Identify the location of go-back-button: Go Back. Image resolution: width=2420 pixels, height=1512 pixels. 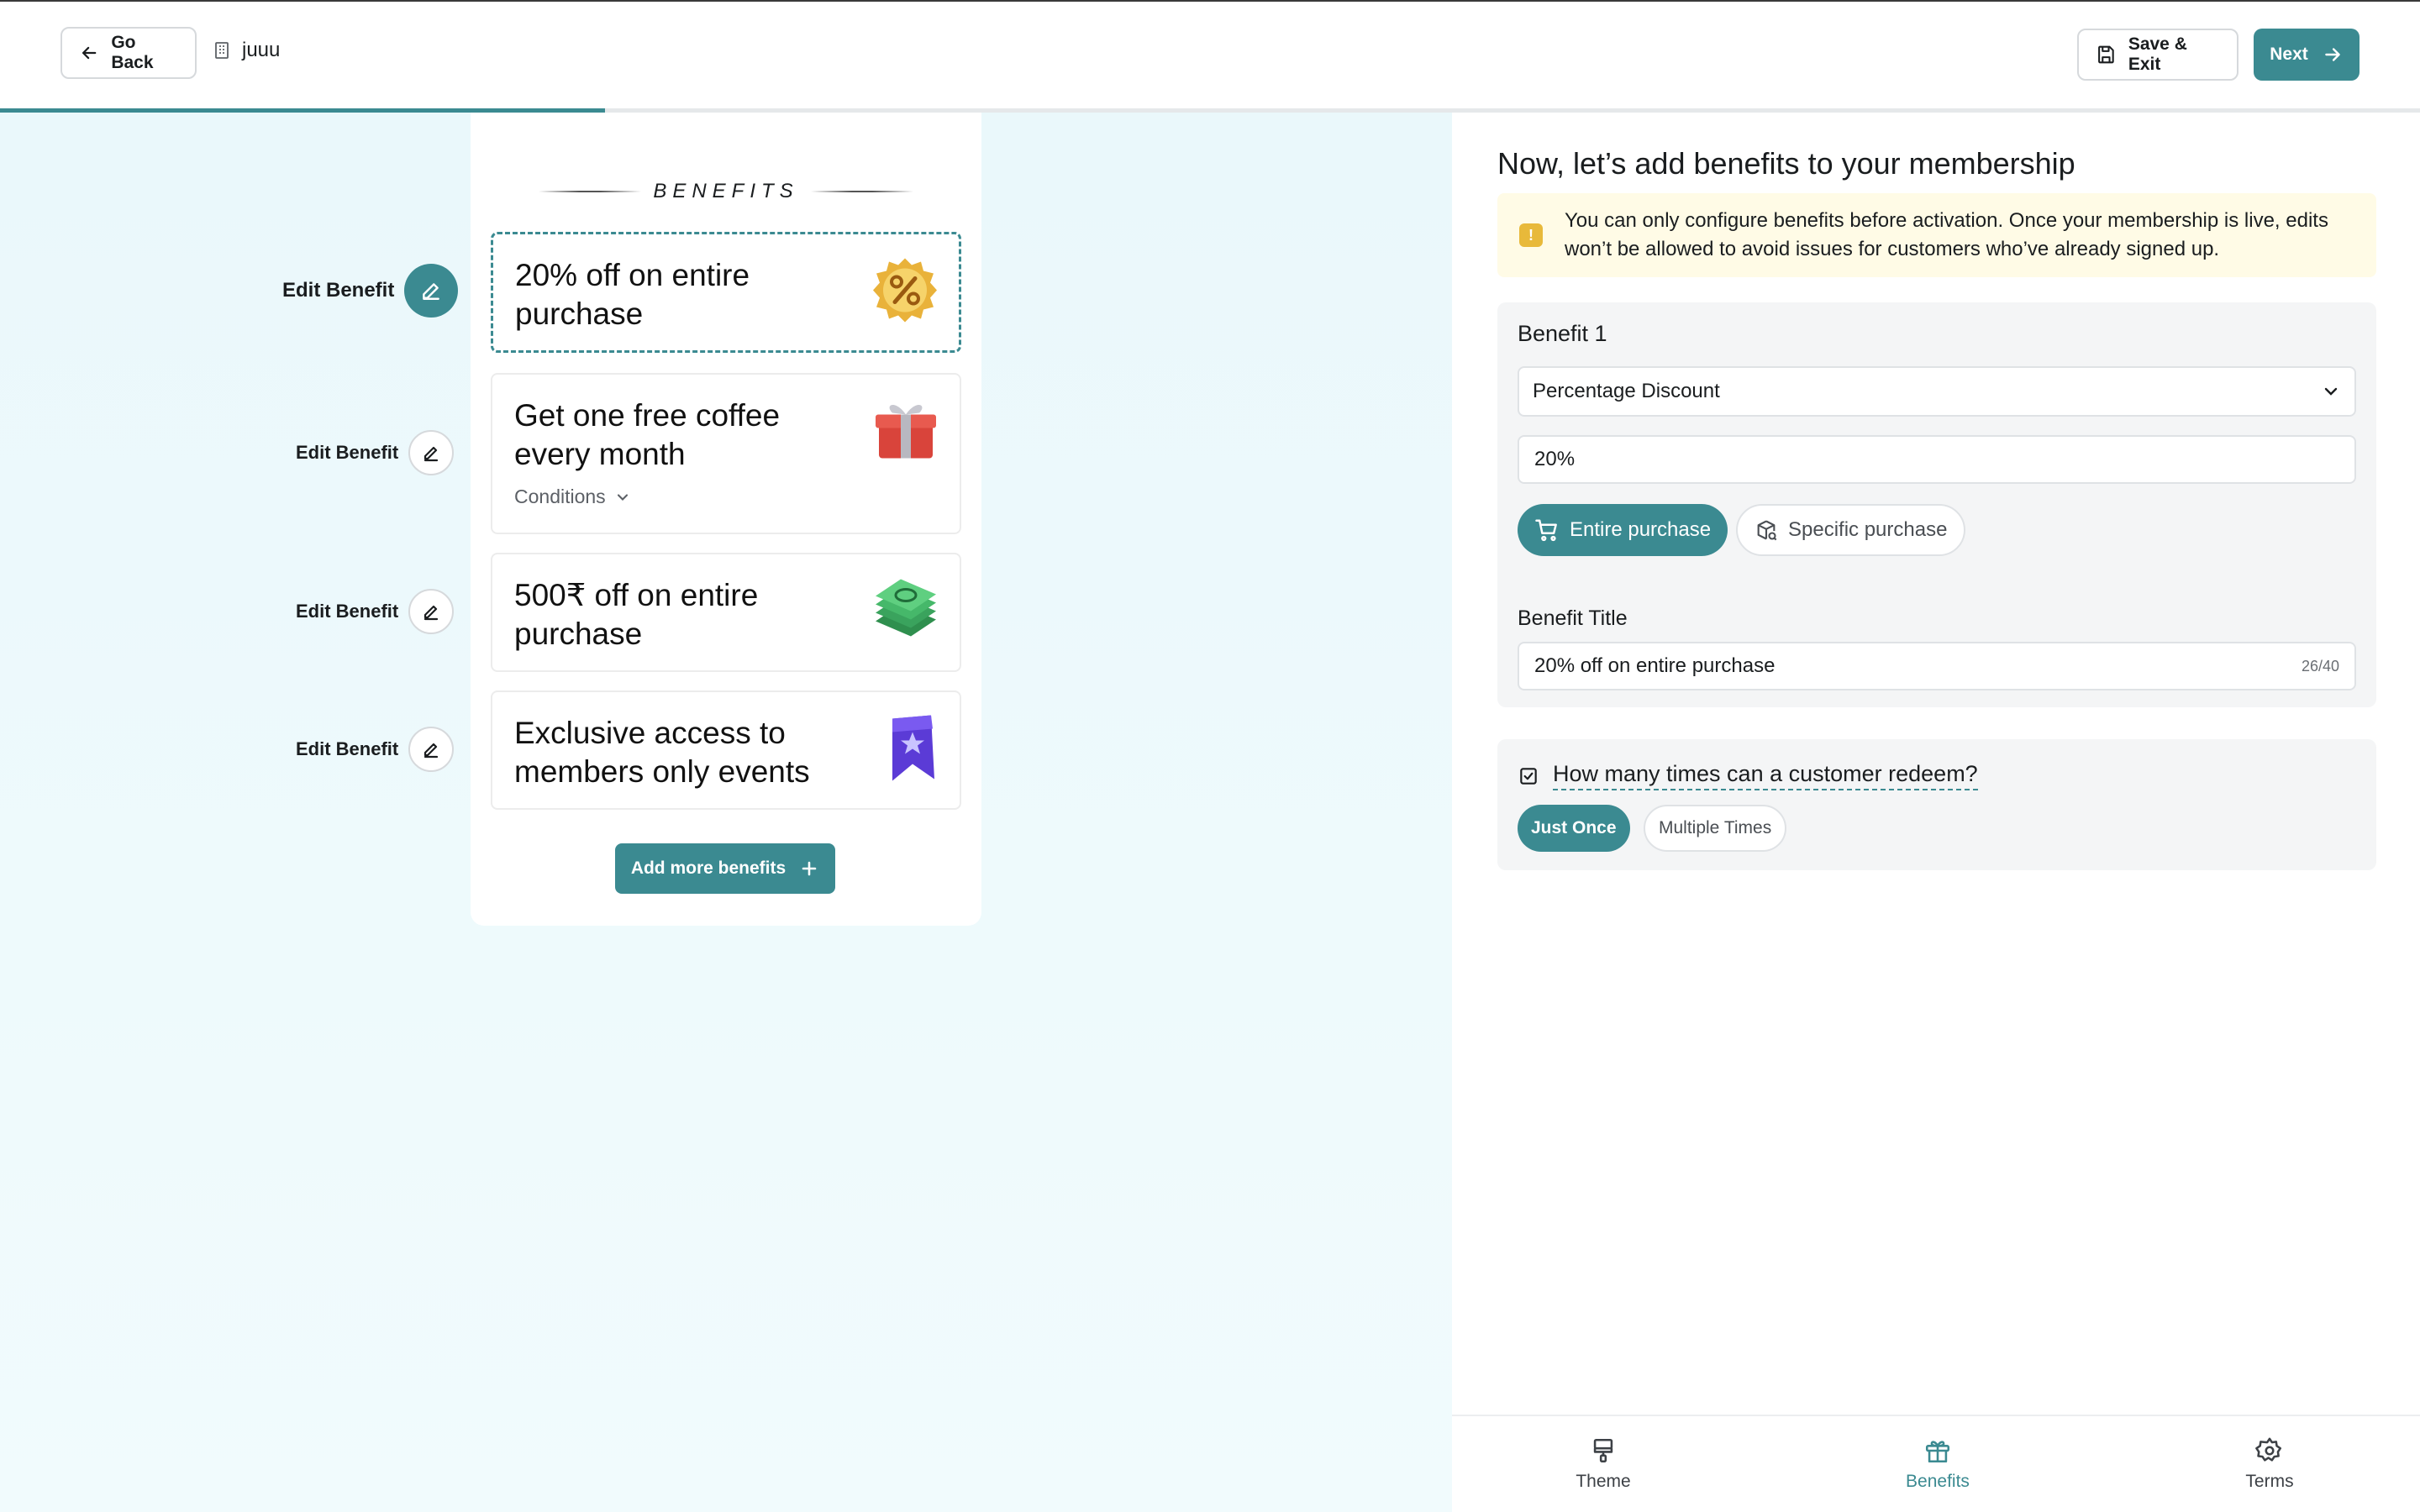
(128, 53).